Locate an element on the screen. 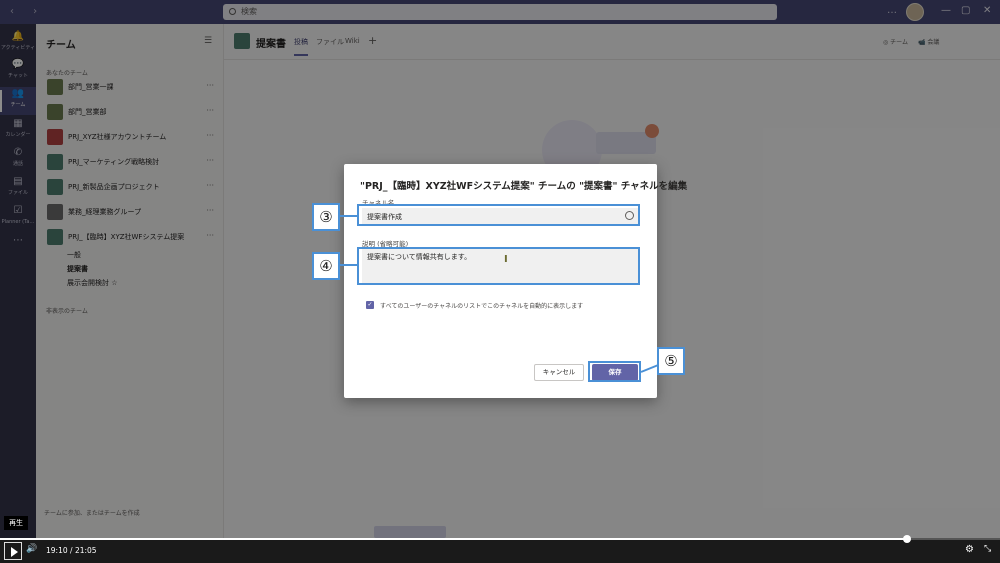 The height and width of the screenshot is (563, 1000). highlight-description is located at coordinates (498, 266).